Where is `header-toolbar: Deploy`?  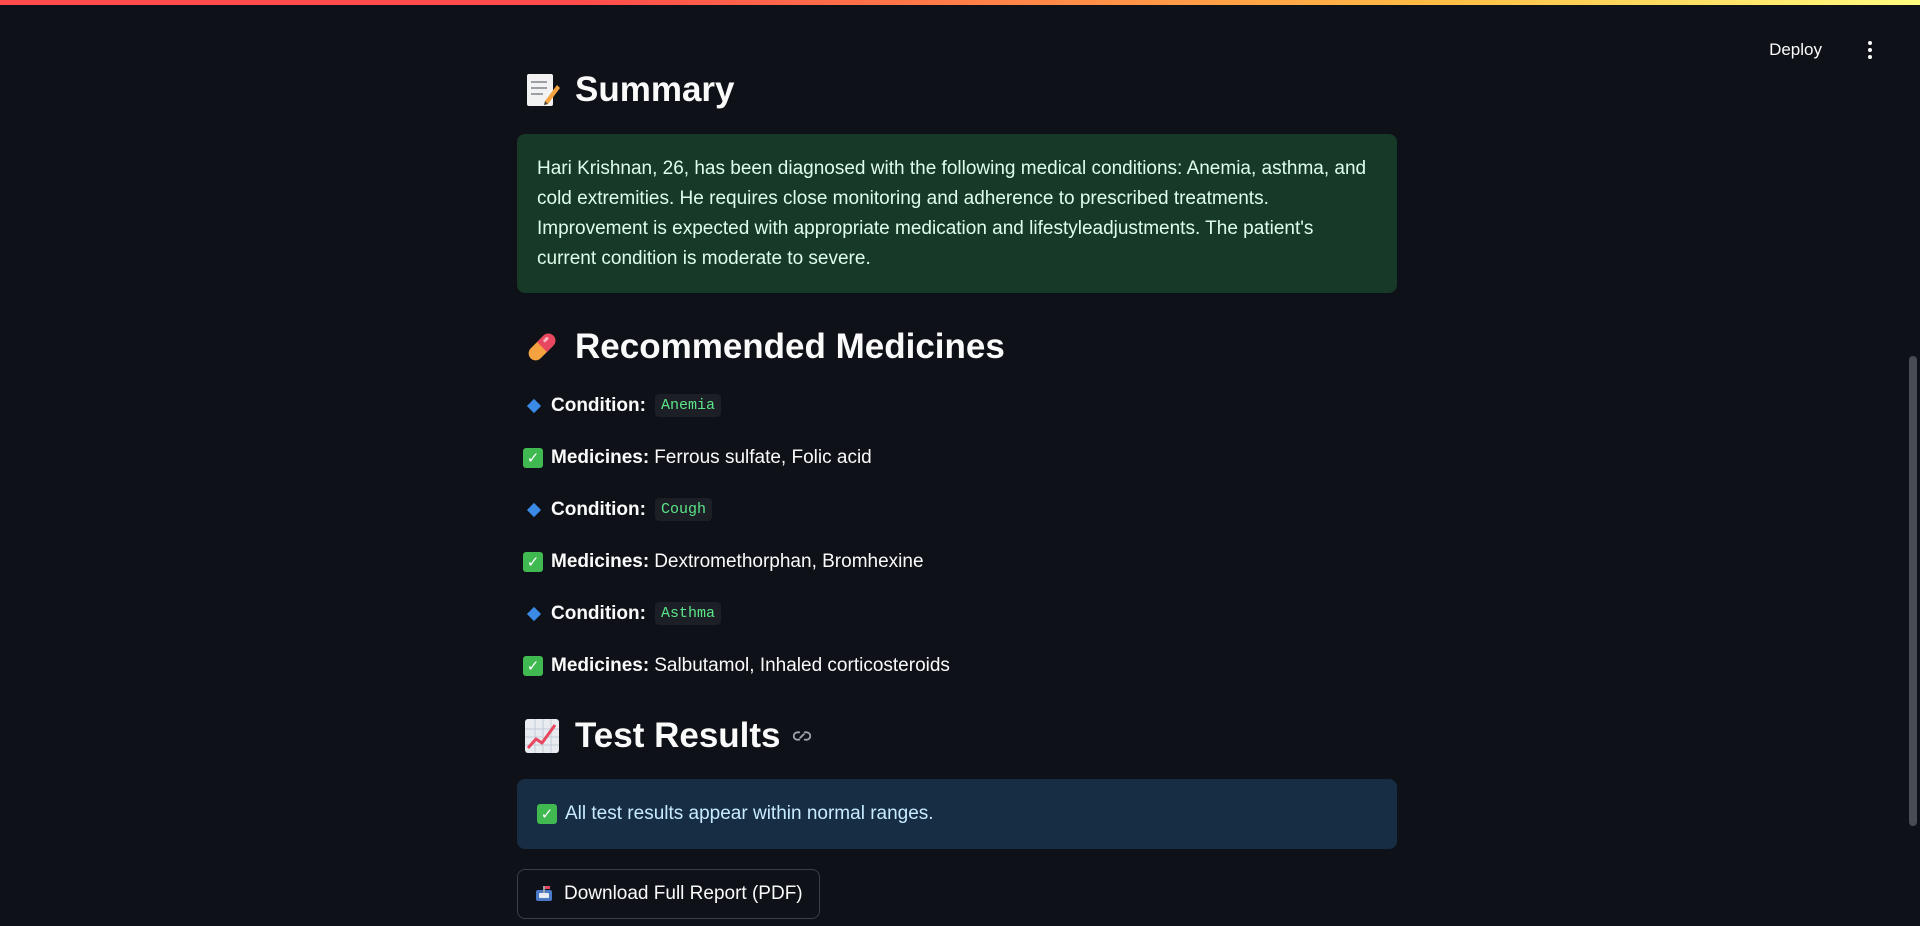
header-toolbar: Deploy is located at coordinates (1820, 50).